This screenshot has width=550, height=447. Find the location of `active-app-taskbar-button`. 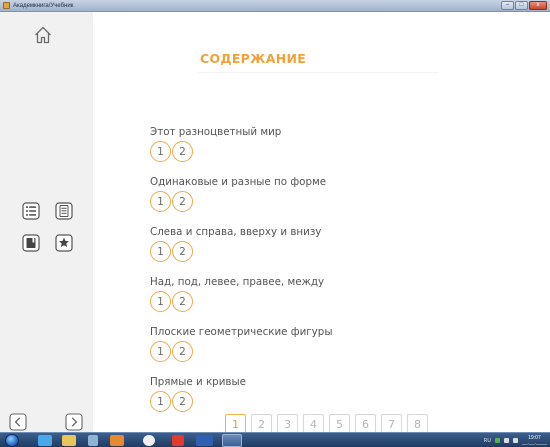

active-app-taskbar-button is located at coordinates (232, 440).